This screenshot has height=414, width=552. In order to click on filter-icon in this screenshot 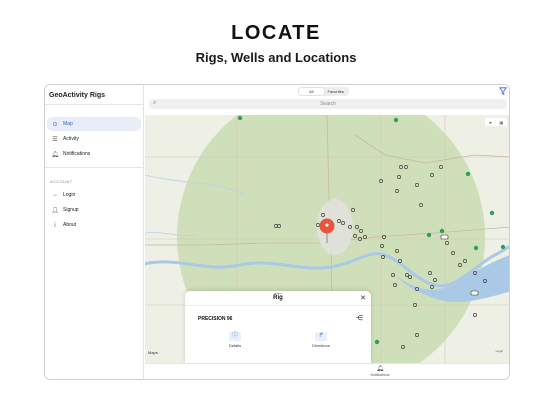, I will do `click(503, 91)`.